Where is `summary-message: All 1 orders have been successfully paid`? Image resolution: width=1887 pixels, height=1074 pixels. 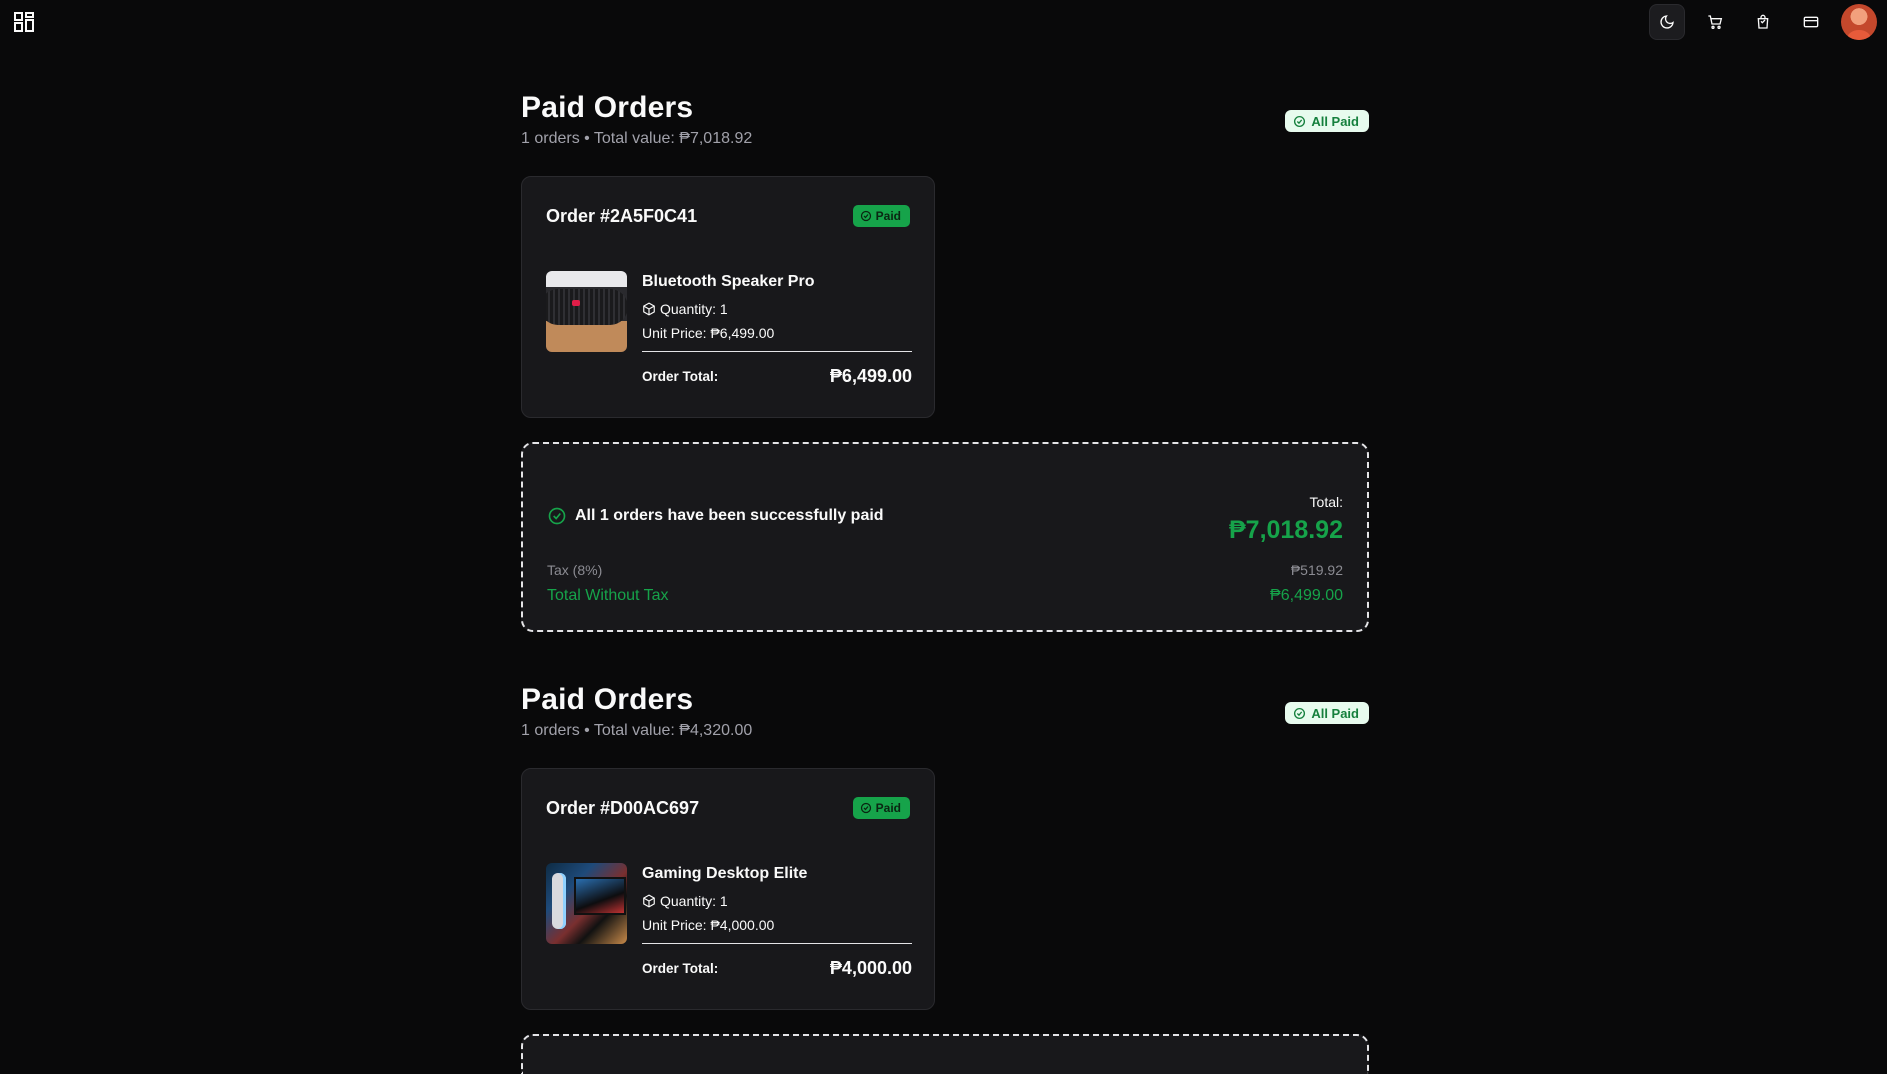 summary-message: All 1 orders have been successfully paid is located at coordinates (715, 516).